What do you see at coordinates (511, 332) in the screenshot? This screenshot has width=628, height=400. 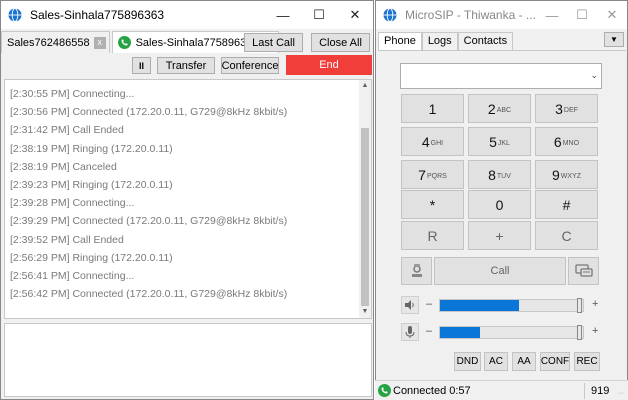 I see `mic-volume-slider` at bounding box center [511, 332].